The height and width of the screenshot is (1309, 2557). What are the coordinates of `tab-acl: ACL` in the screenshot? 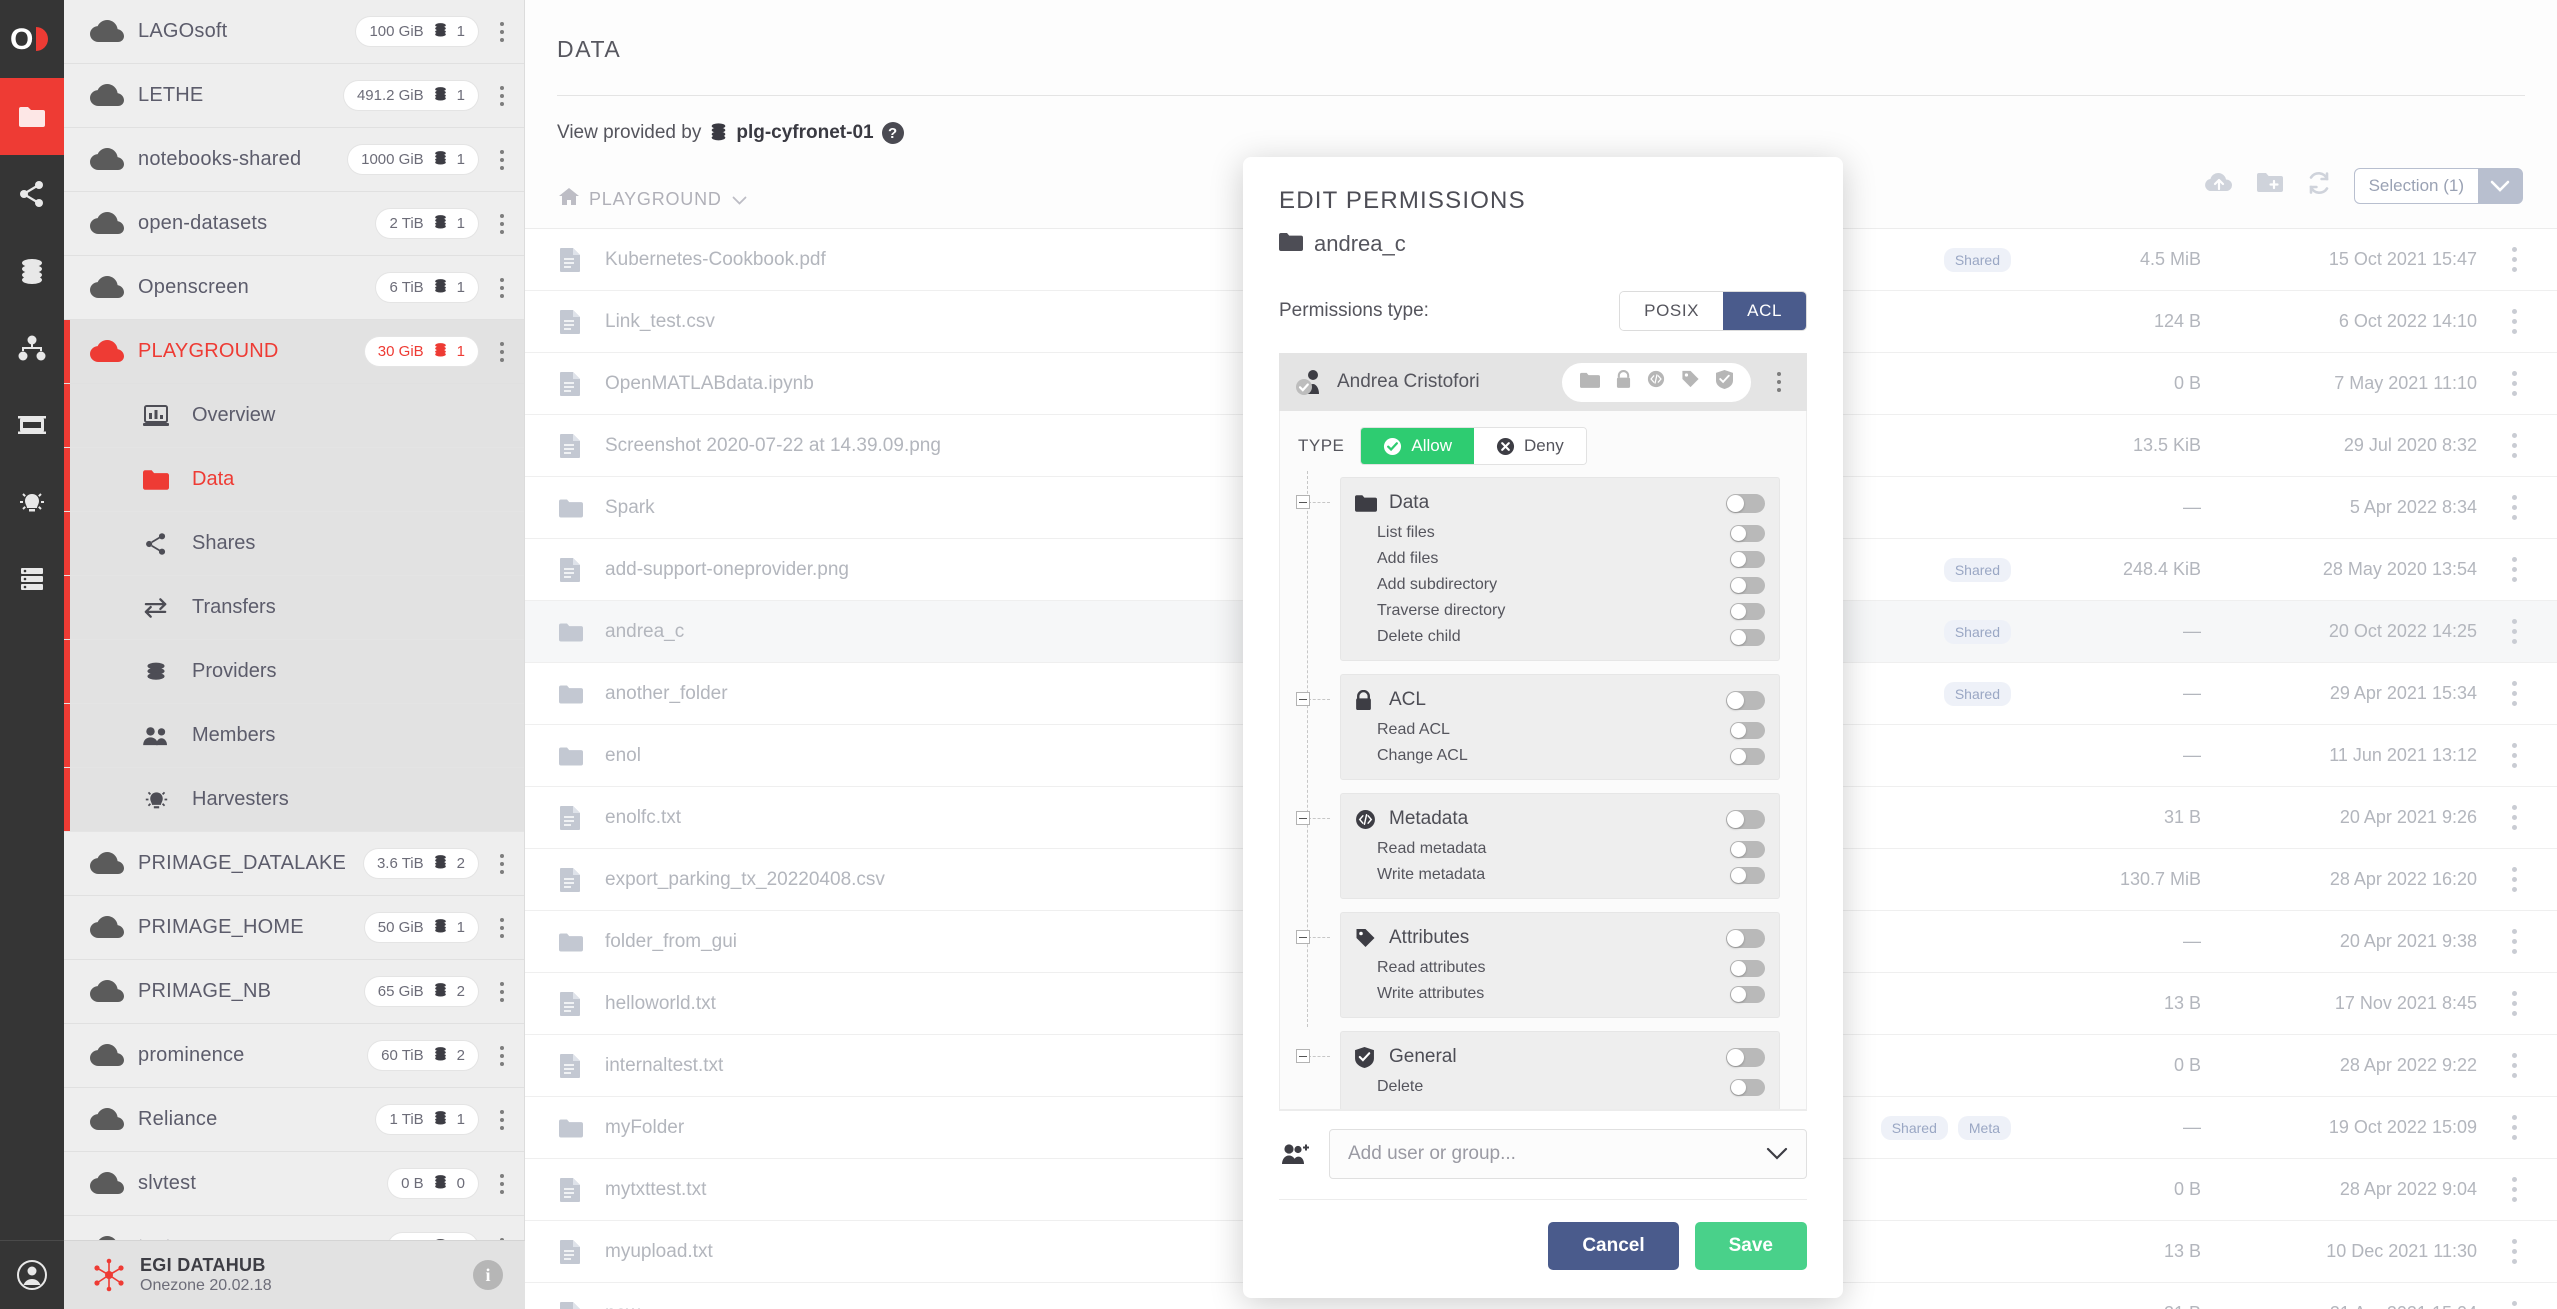 It's located at (1764, 311).